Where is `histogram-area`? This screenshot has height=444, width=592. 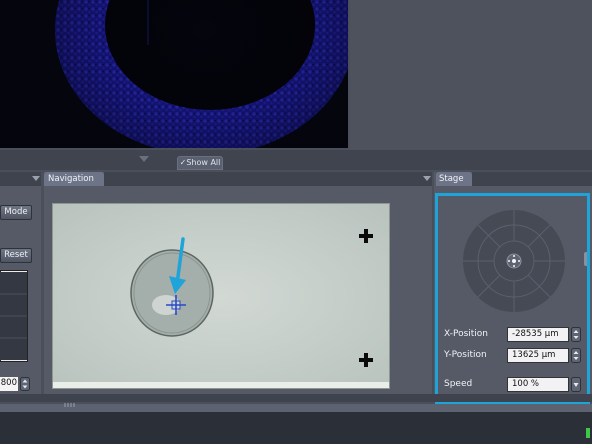
histogram-area is located at coordinates (13, 316).